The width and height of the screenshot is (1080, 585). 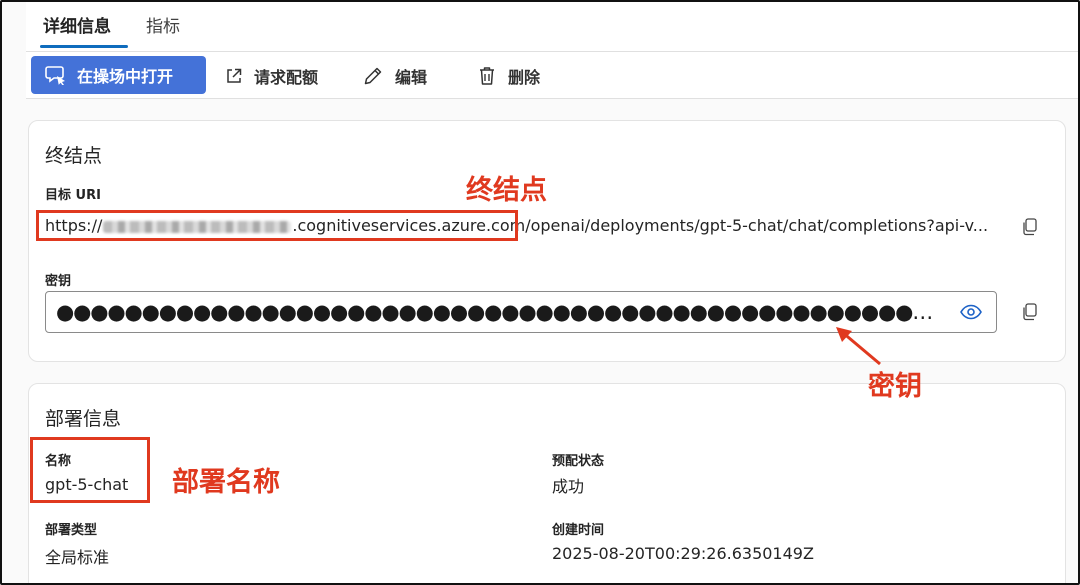 I want to click on delete-label: 删除, so click(x=524, y=77).